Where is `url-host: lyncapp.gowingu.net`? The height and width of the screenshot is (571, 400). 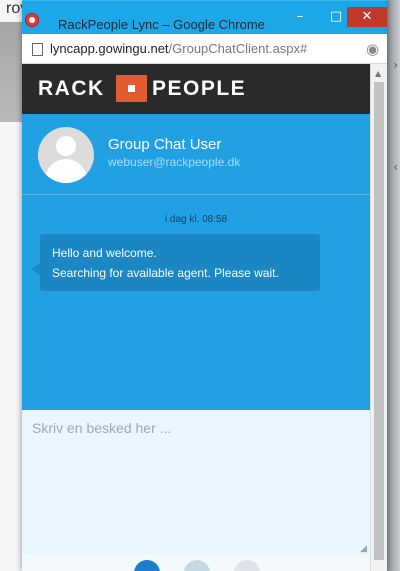 url-host: lyncapp.gowingu.net is located at coordinates (109, 48).